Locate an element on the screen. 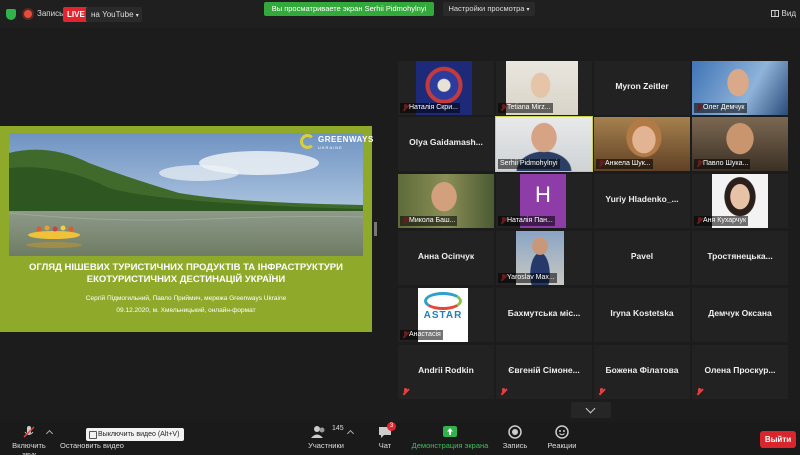  reactions-label: Реакции is located at coordinates (562, 445).